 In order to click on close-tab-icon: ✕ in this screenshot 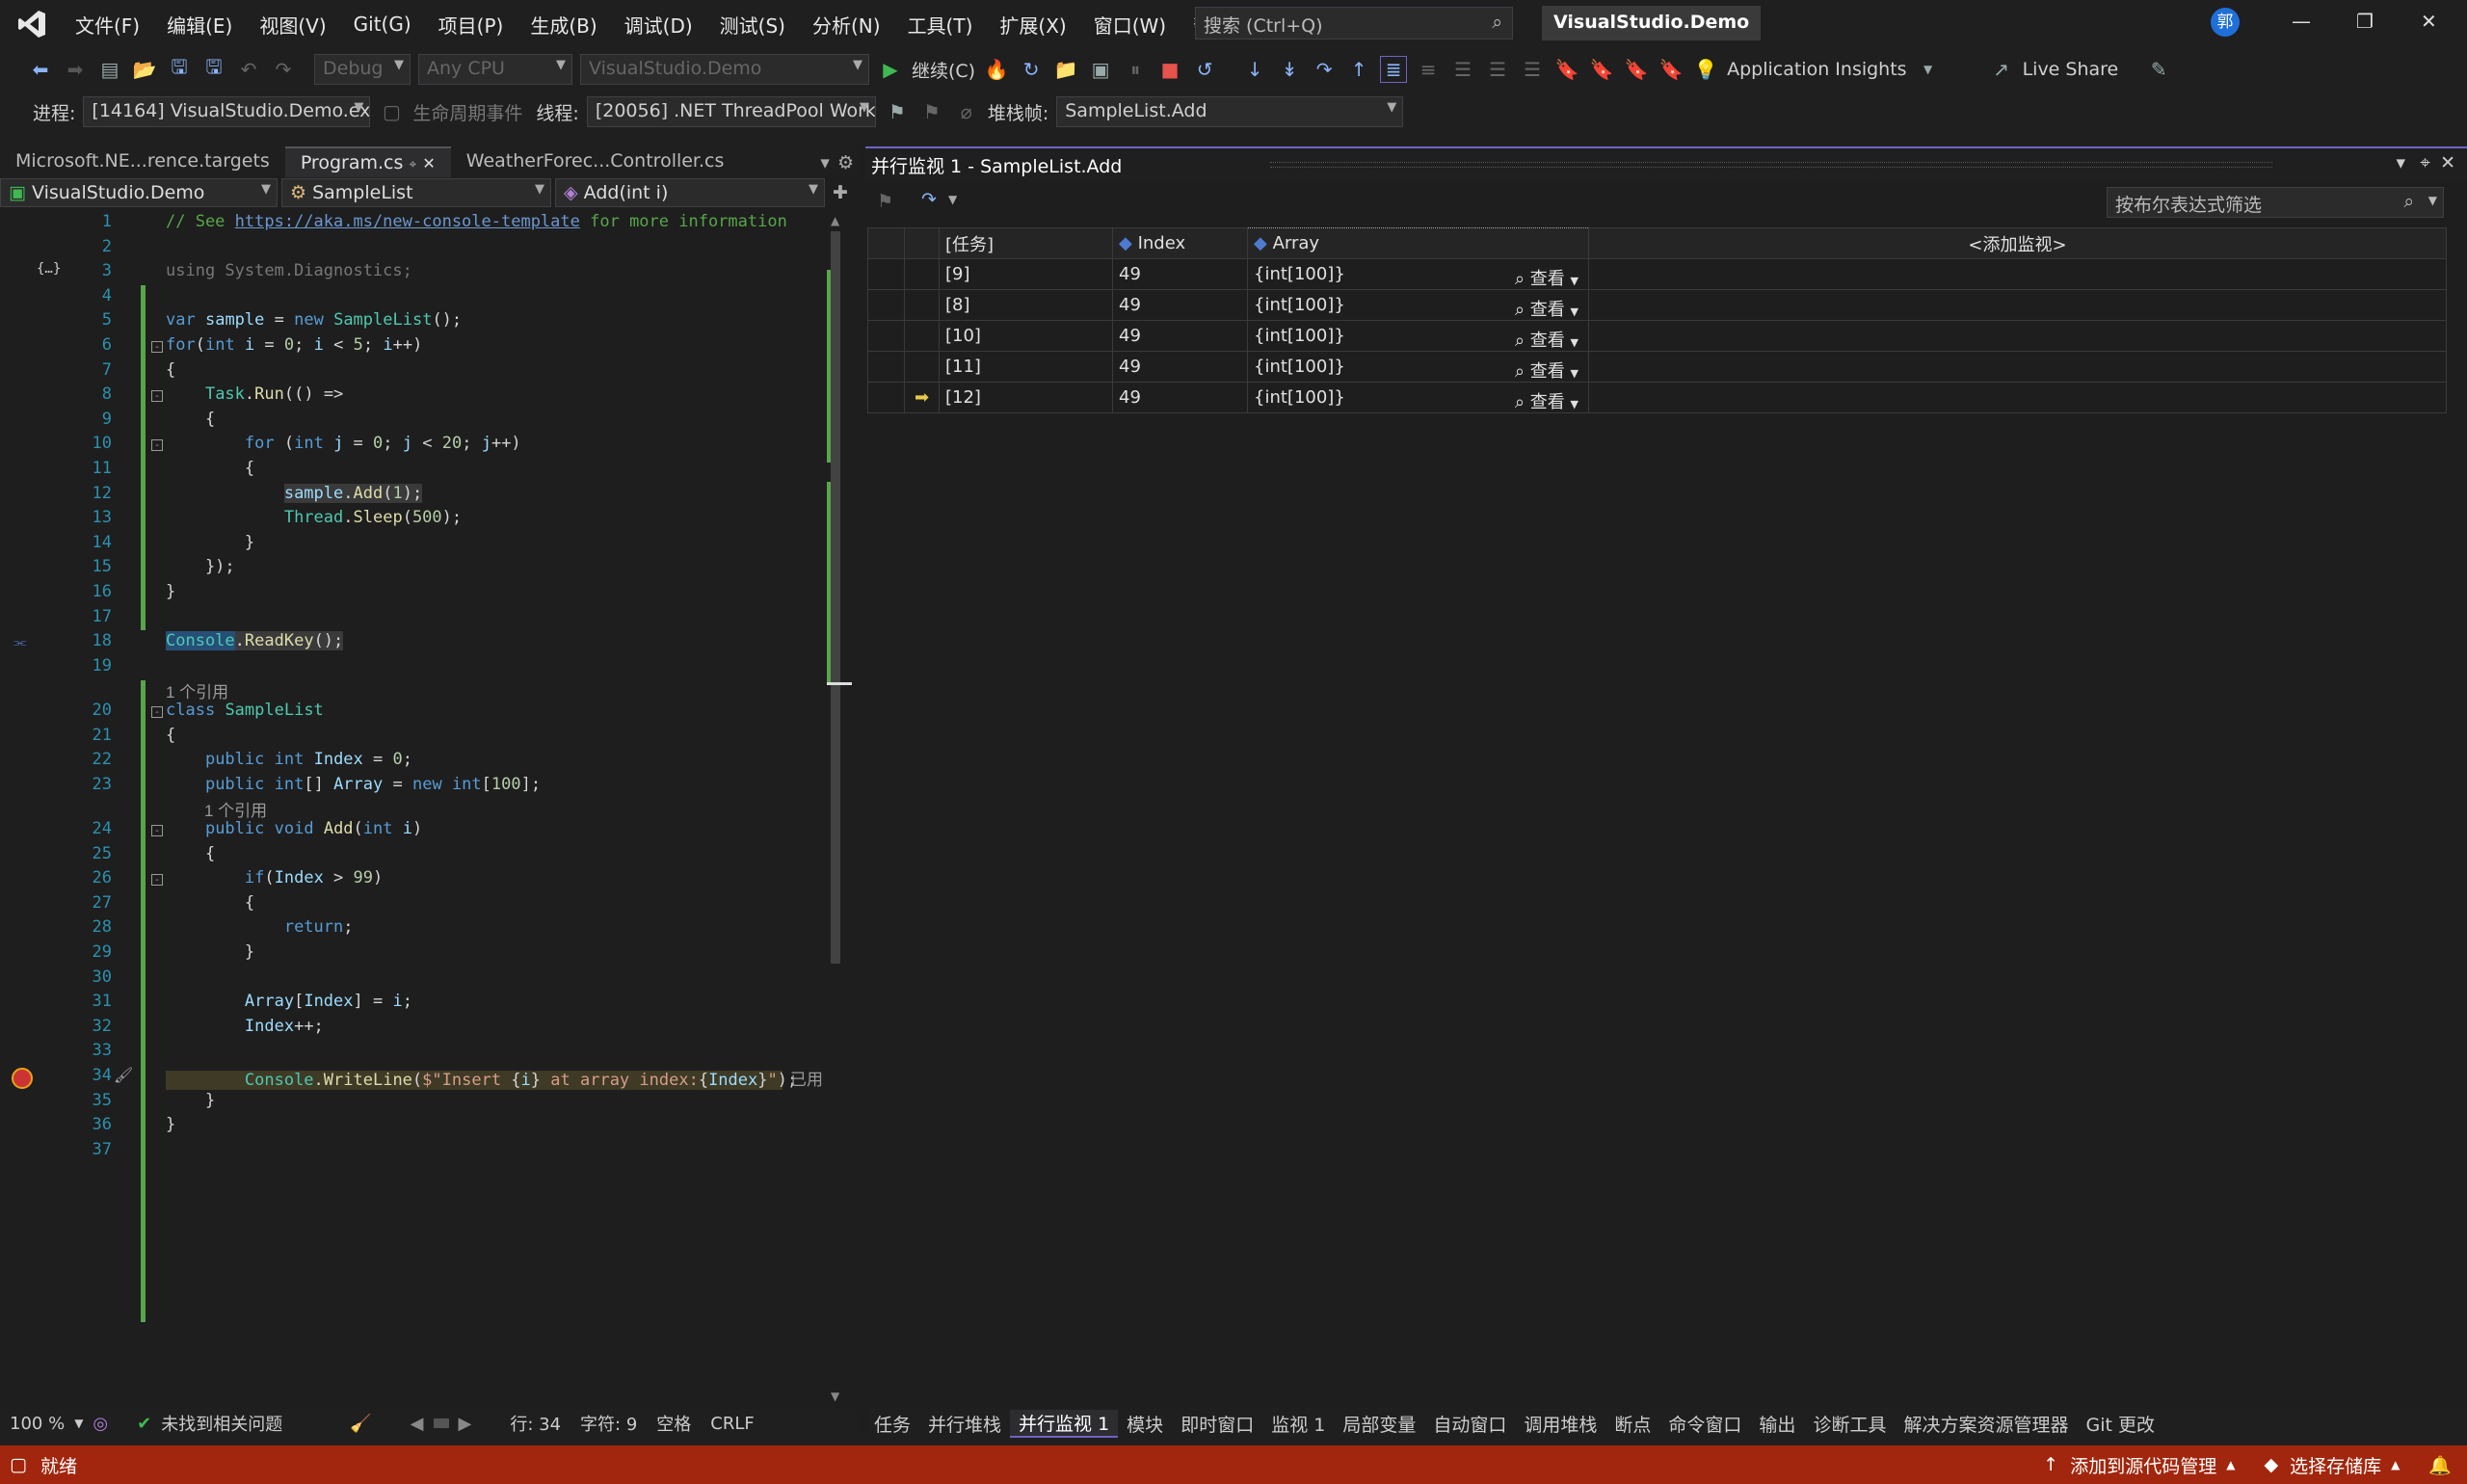, I will do `click(428, 163)`.